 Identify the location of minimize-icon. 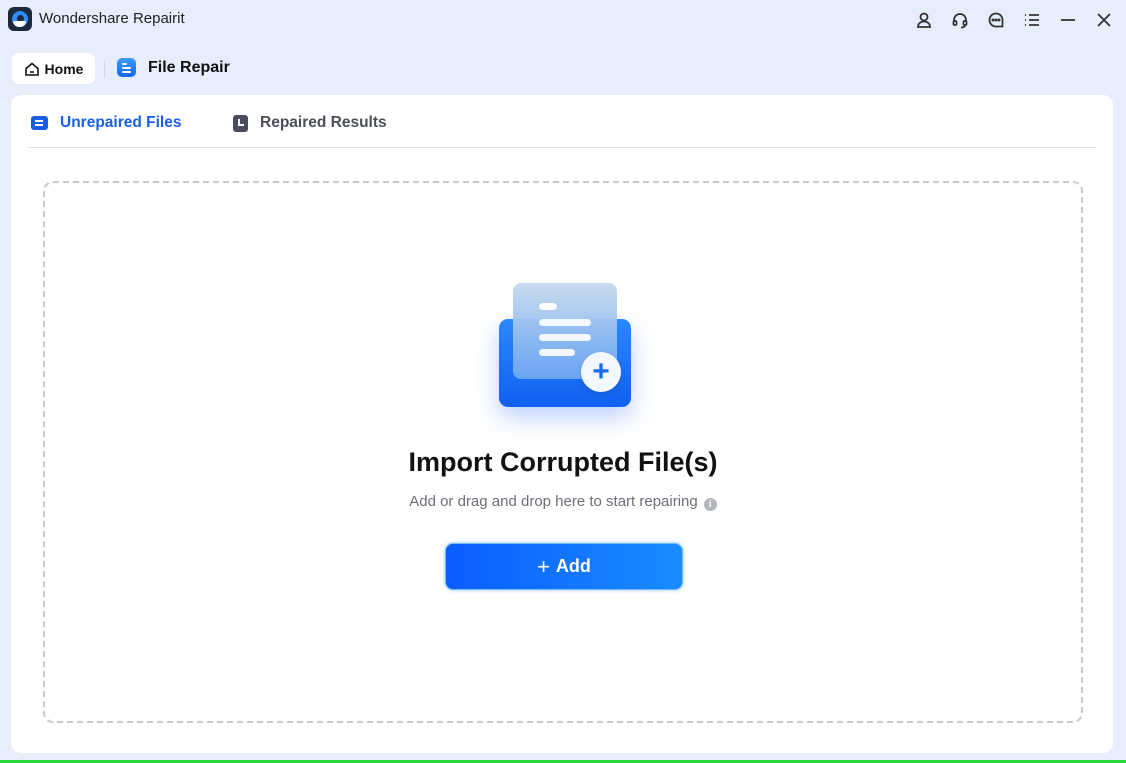
(1068, 20).